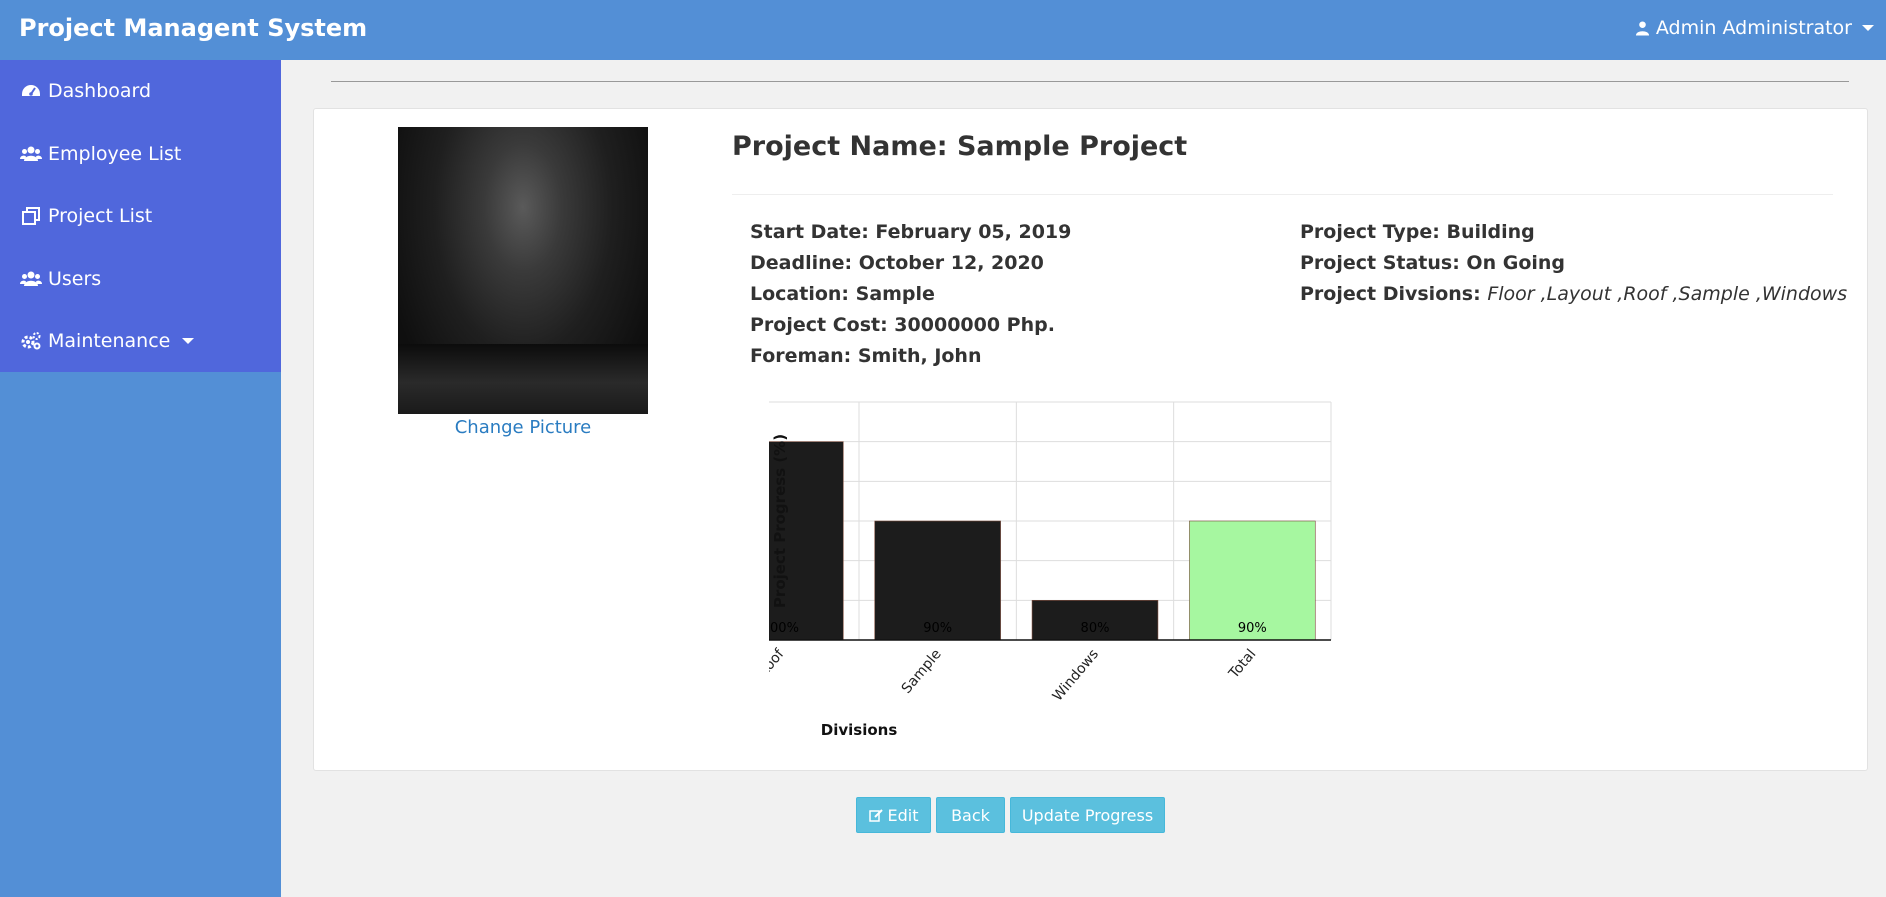  I want to click on gears-icon, so click(31, 341).